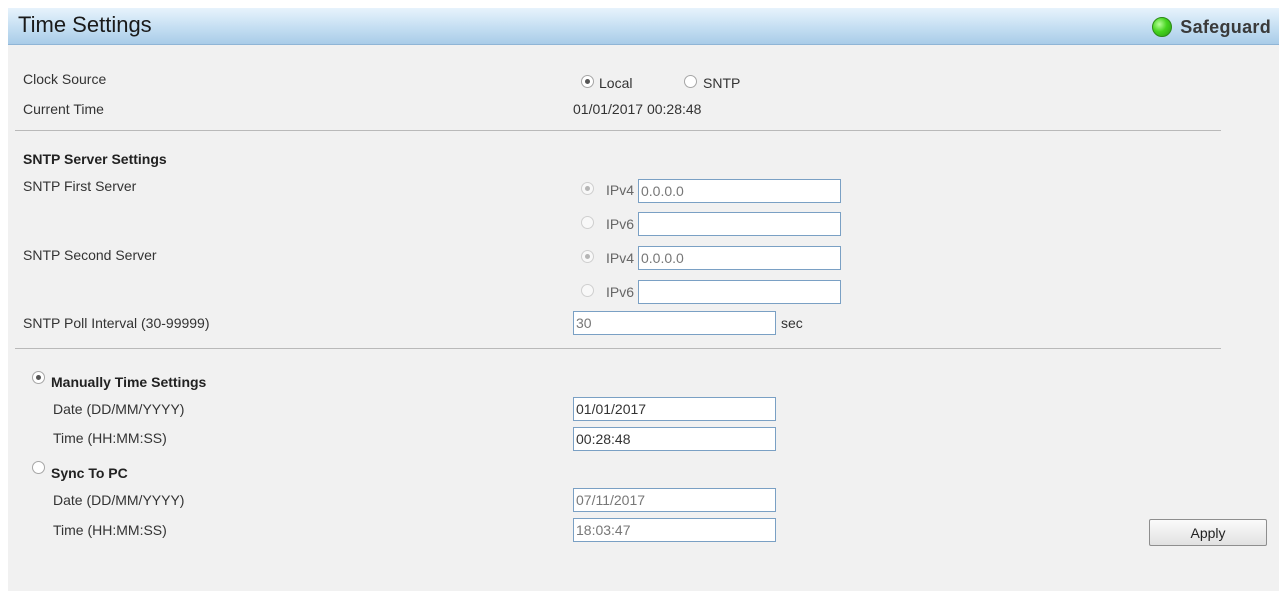 This screenshot has height=599, width=1287. I want to click on poll-interval-unit: sec, so click(792, 323).